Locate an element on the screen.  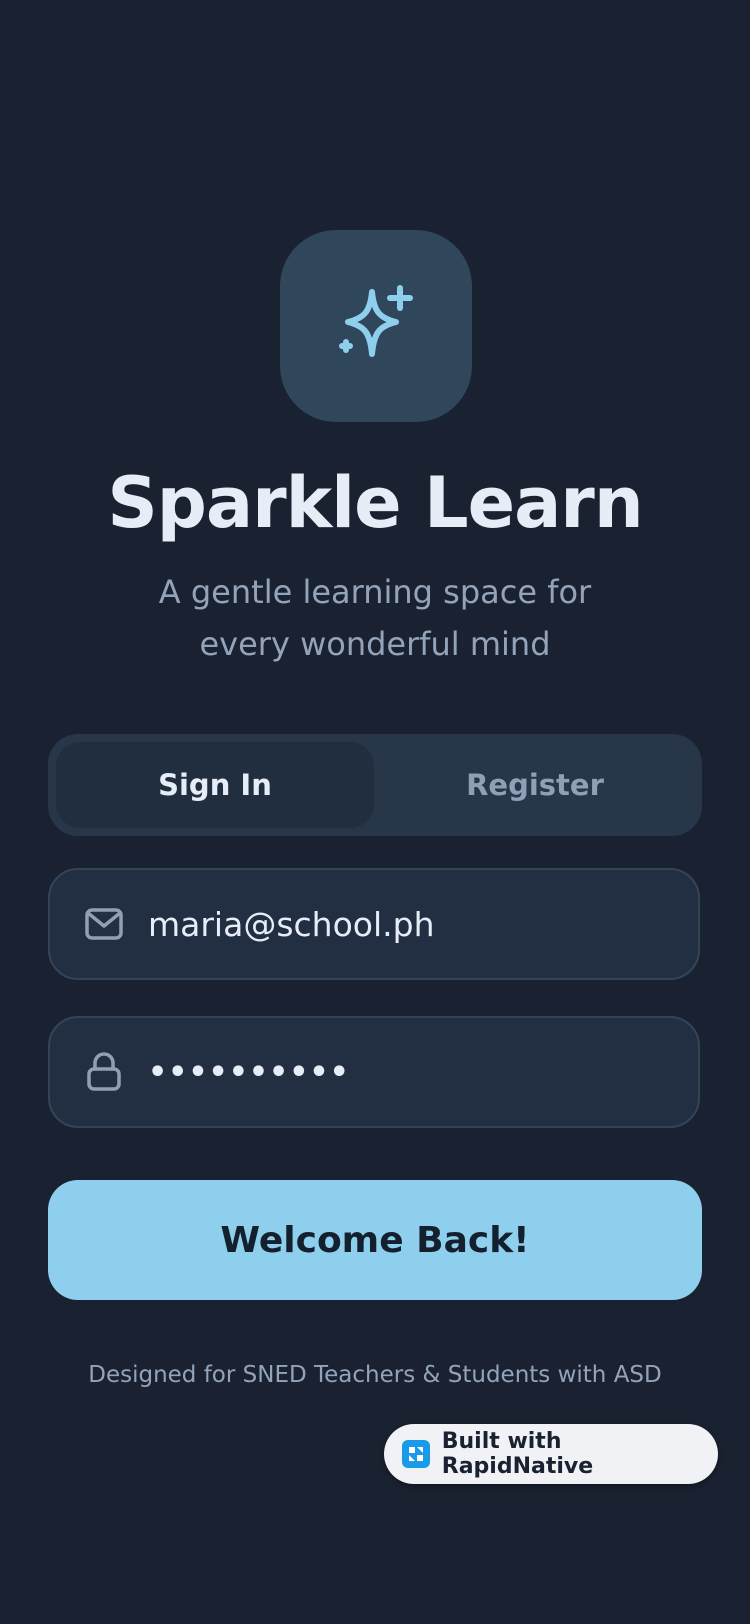
auth-tabs: Sign In Register is located at coordinates (375, 785).